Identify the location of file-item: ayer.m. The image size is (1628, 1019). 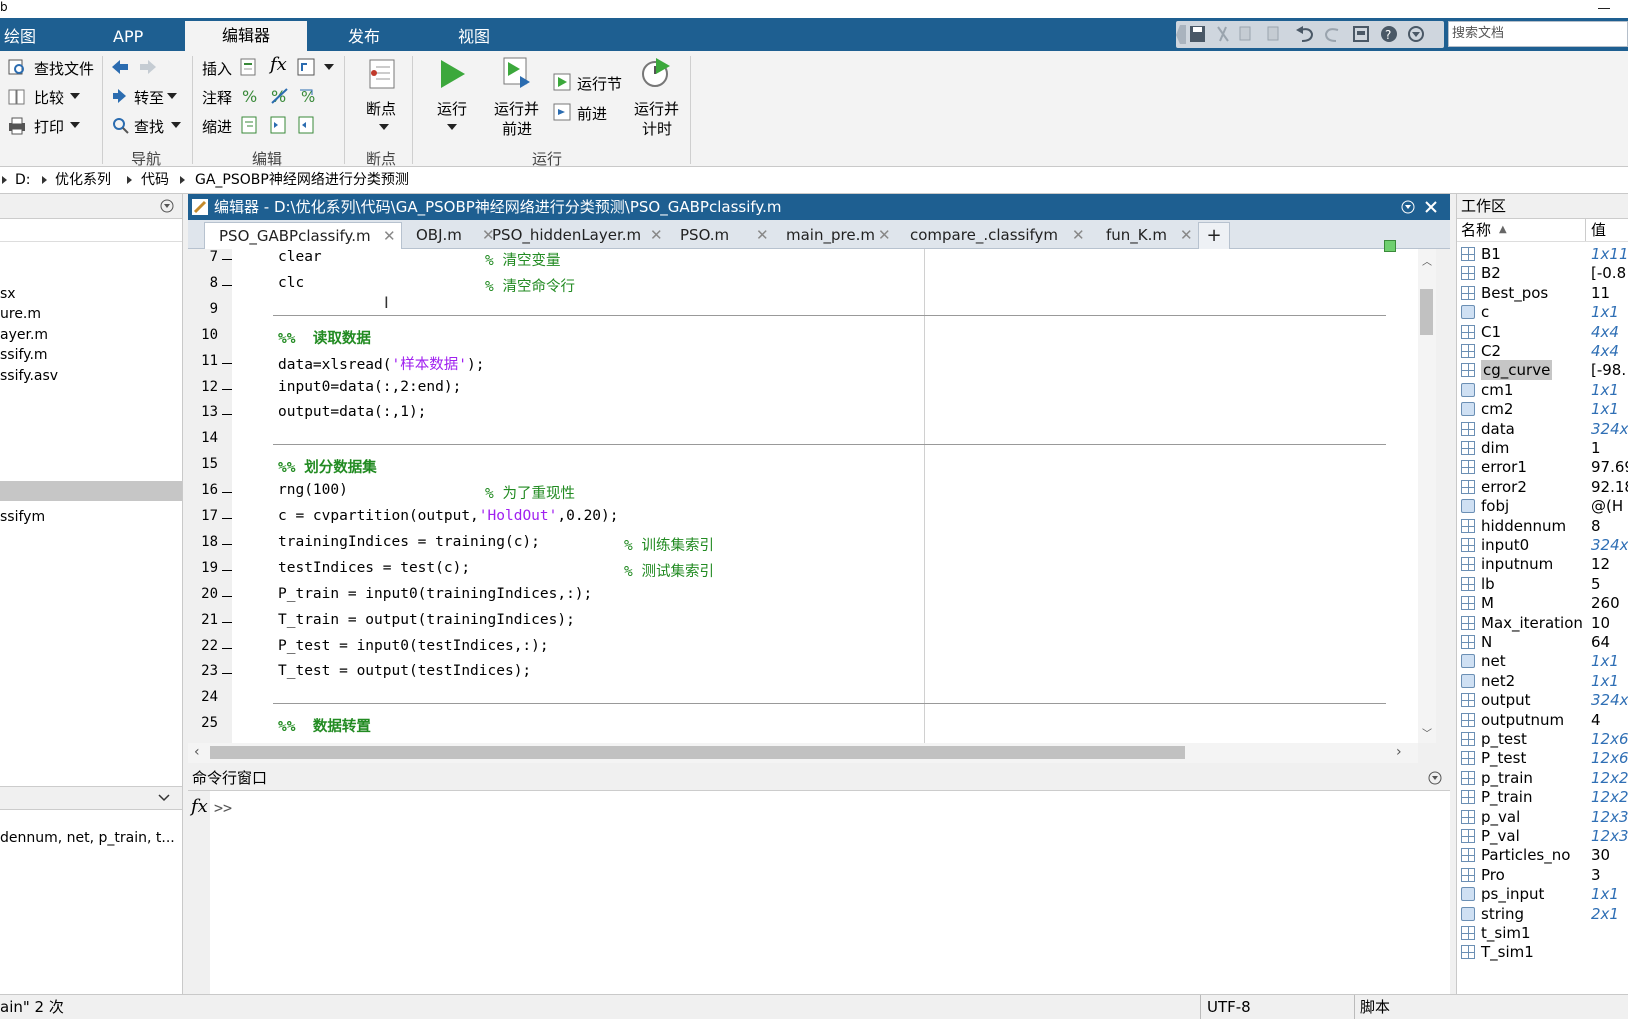
(24, 335).